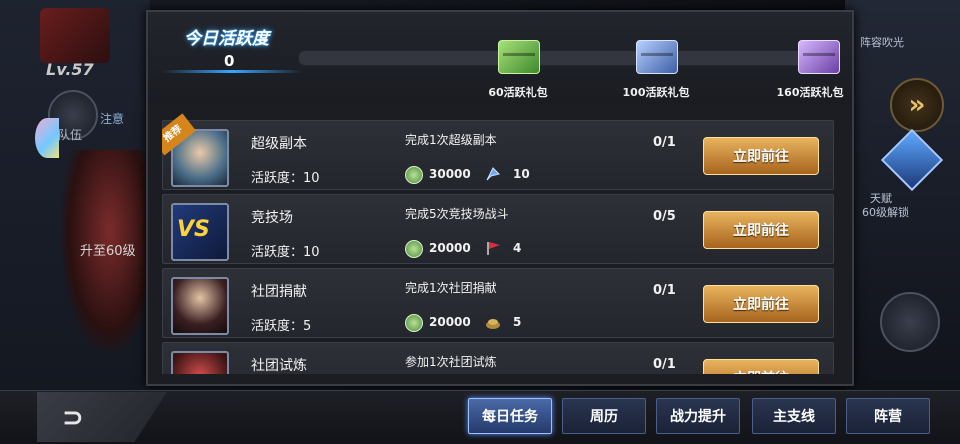 This screenshot has height=444, width=960. I want to click on team-sub-label: 注意, so click(112, 119).